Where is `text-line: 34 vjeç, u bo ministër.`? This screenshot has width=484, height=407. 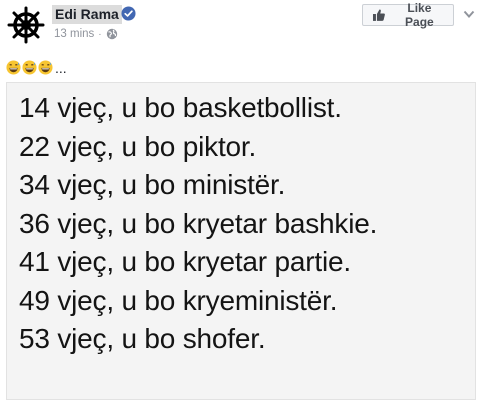 text-line: 34 vjeç, u bo ministër. is located at coordinates (152, 184).